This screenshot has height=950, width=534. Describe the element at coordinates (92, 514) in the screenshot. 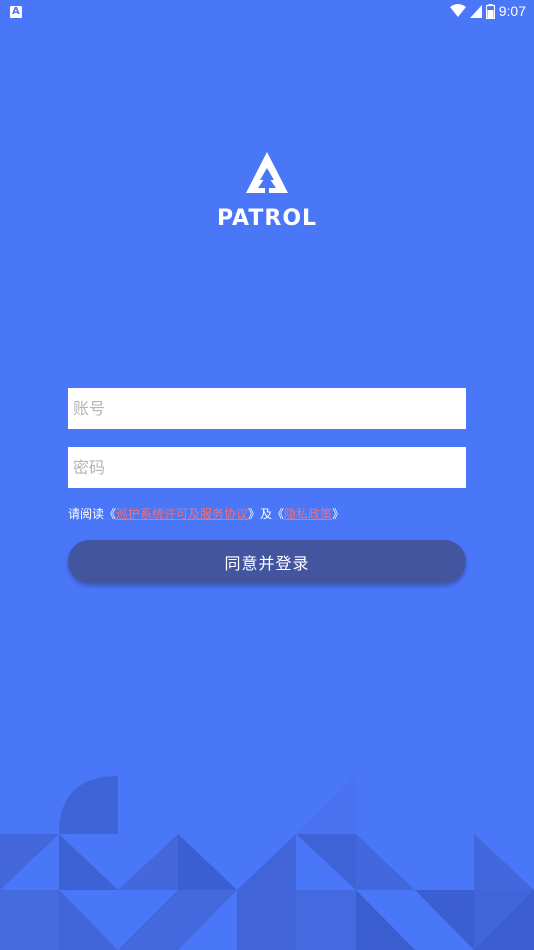

I see `agreement-prefix: 请阅读《` at that location.